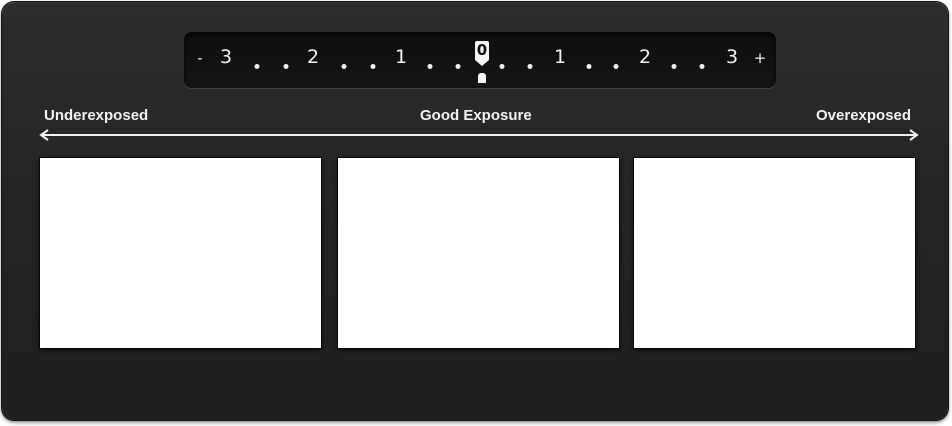  Describe the element at coordinates (226, 57) in the screenshot. I see `meter-label-minus-3: 3` at that location.